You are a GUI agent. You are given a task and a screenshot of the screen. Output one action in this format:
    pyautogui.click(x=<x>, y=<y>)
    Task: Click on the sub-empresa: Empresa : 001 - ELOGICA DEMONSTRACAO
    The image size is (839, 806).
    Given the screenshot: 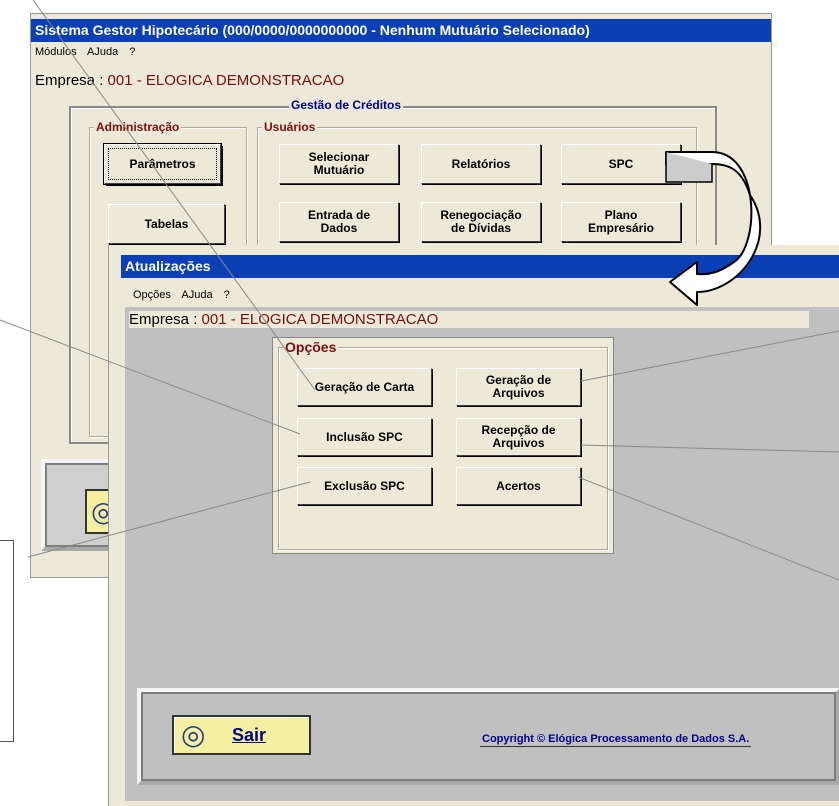 What is the action you would take?
    pyautogui.click(x=469, y=319)
    